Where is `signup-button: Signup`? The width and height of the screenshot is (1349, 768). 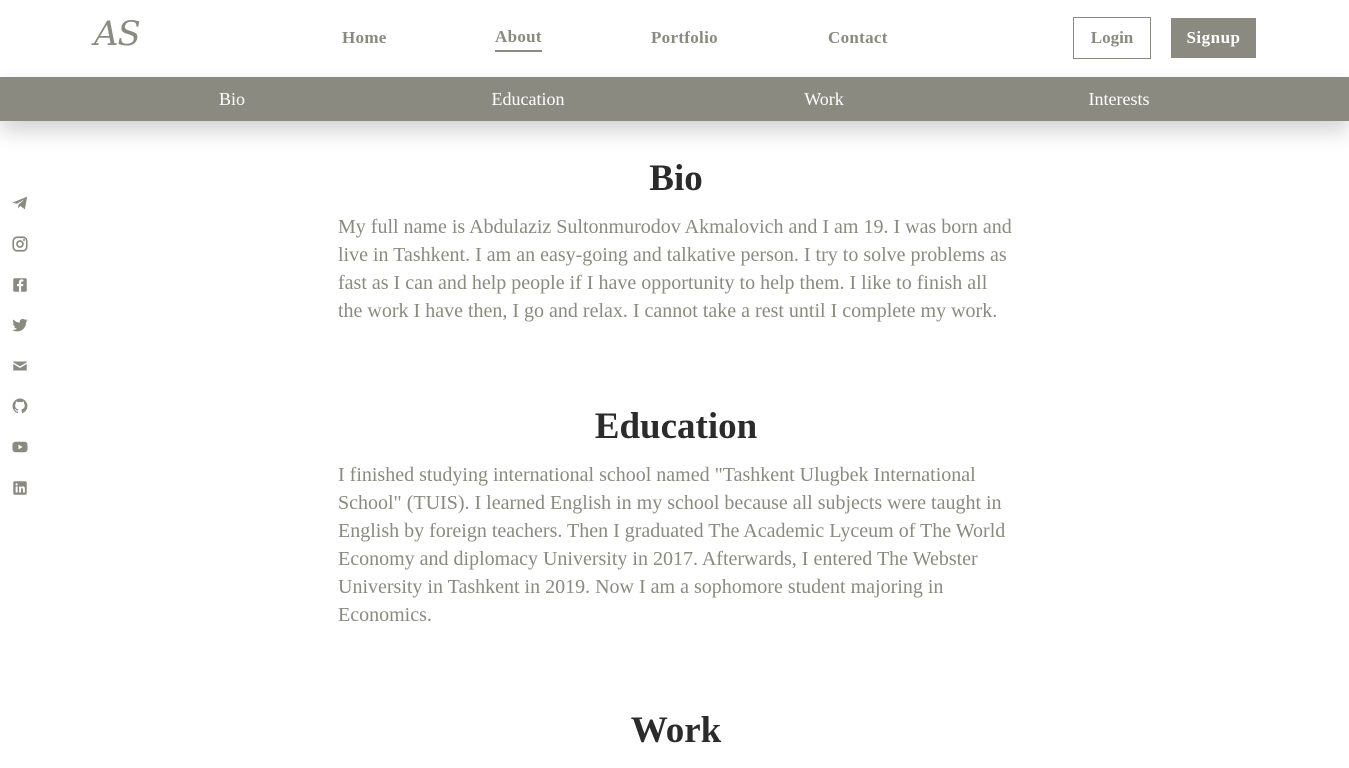
signup-button: Signup is located at coordinates (1213, 38).